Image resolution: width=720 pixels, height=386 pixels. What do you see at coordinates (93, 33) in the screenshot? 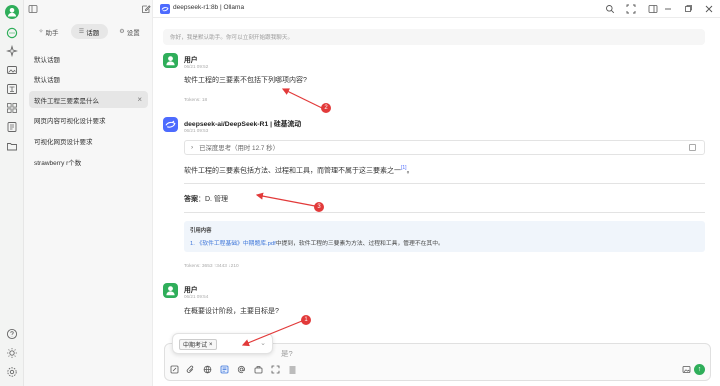
I see `tab-label: 话题` at bounding box center [93, 33].